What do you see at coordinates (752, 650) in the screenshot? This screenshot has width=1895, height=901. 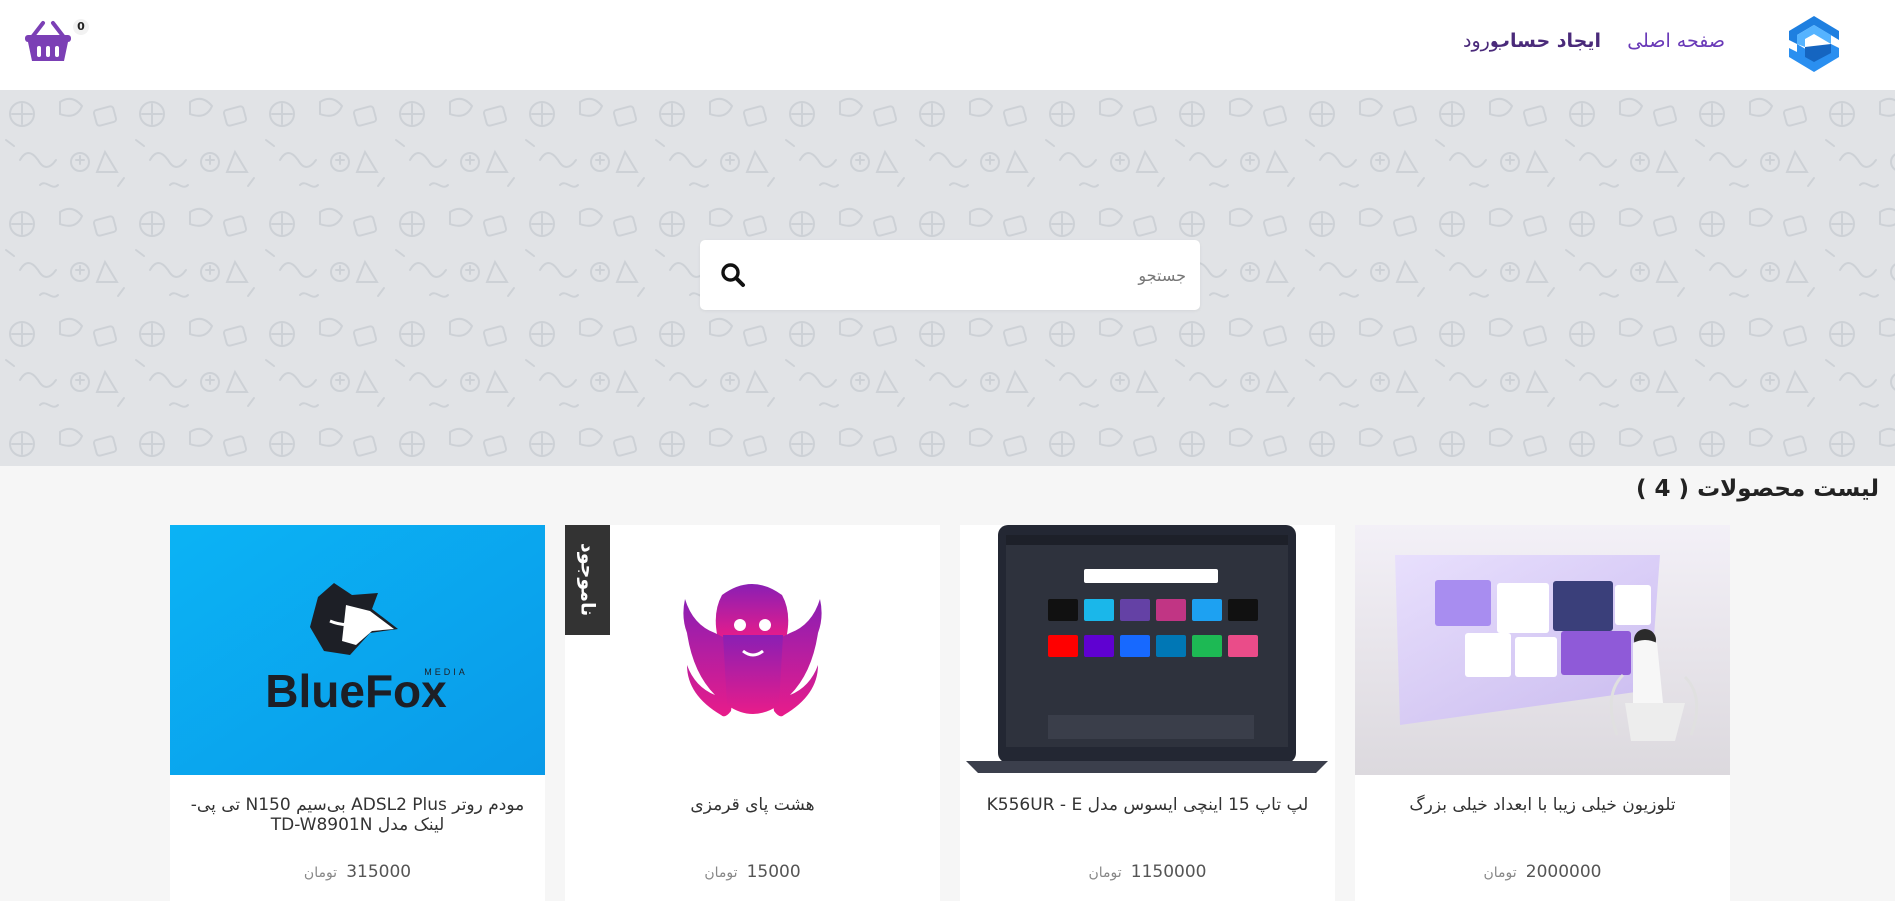 I see `product-image-octopus` at bounding box center [752, 650].